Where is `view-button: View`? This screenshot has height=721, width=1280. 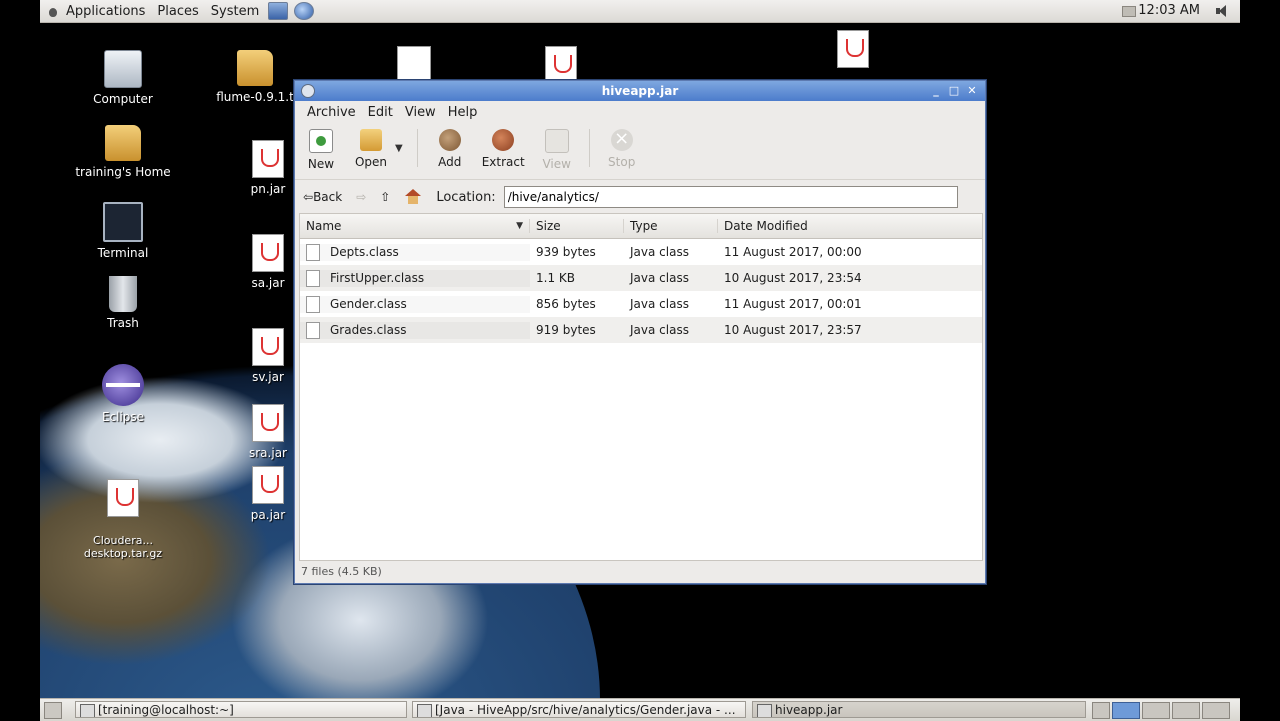 view-button: View is located at coordinates (557, 150).